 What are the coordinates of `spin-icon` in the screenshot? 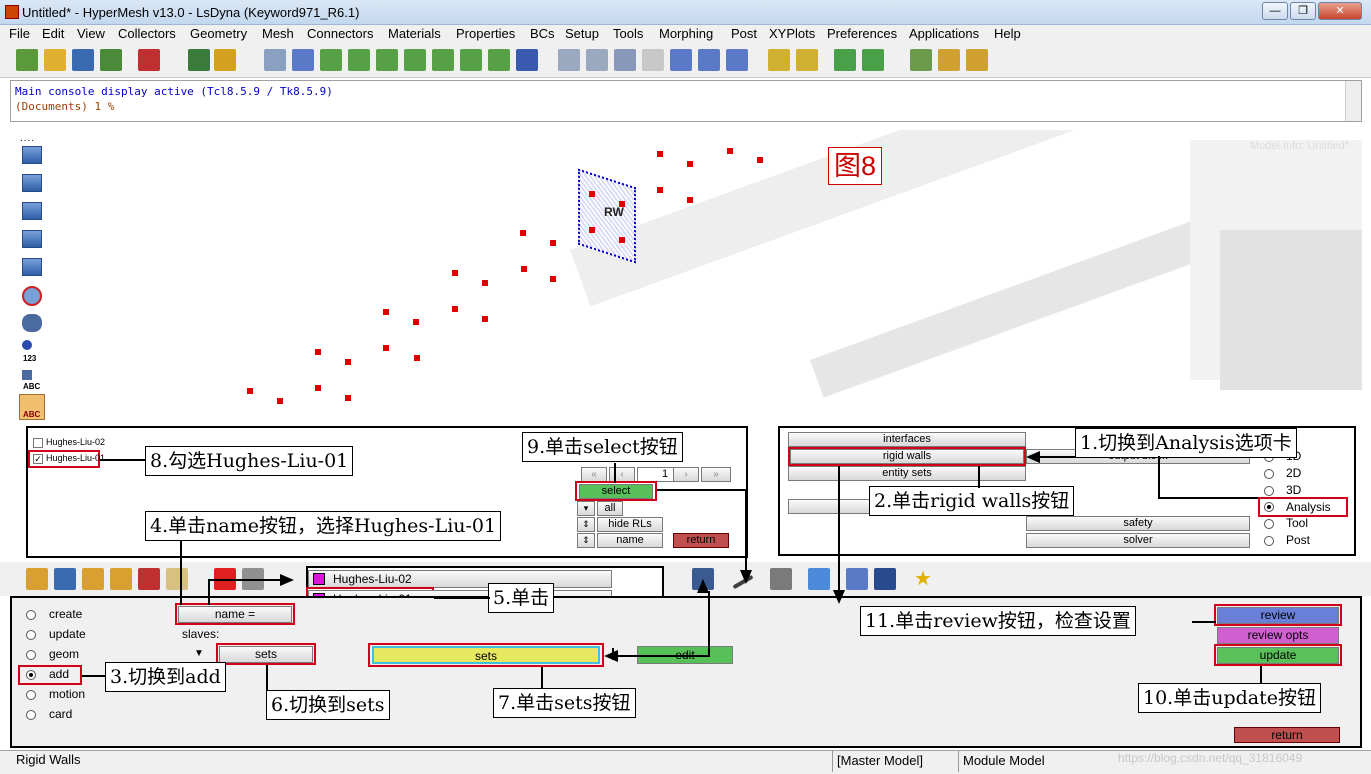 It's located at (737, 60).